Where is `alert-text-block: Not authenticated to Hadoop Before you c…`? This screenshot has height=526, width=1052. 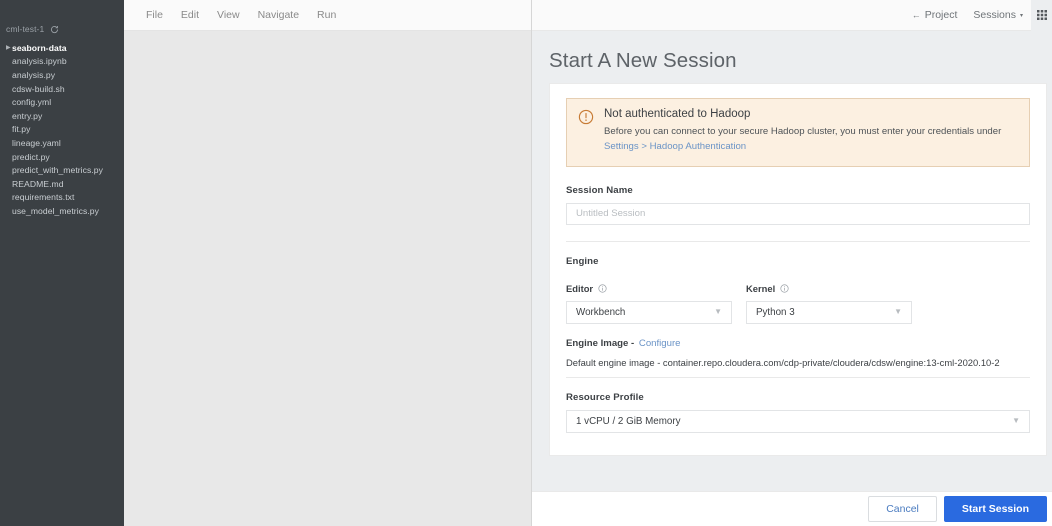 alert-text-block: Not authenticated to Hadoop Before you c… is located at coordinates (811, 131).